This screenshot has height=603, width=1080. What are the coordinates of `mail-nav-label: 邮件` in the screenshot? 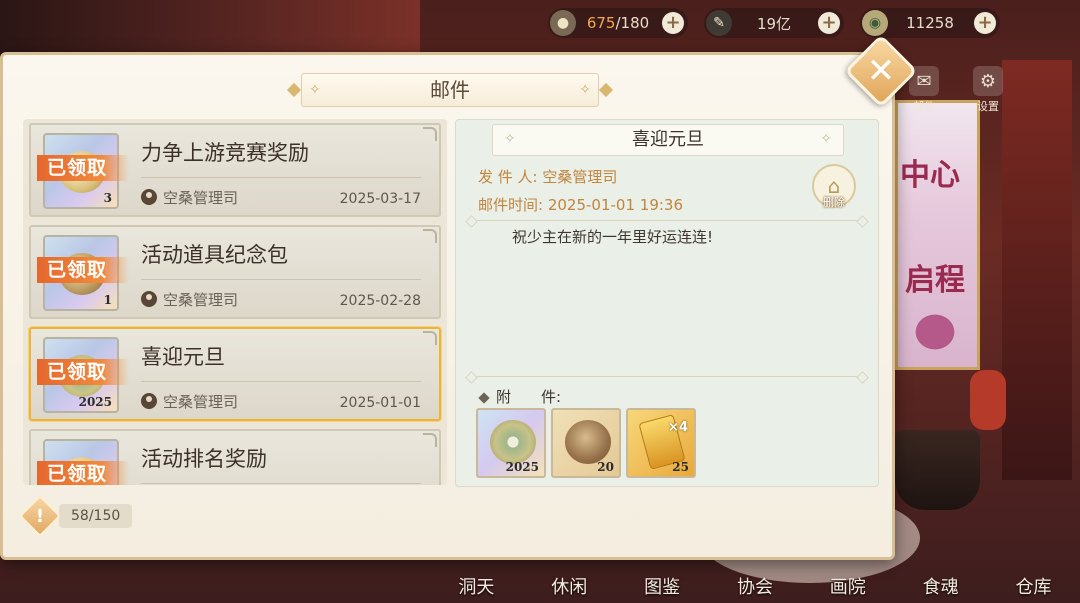 It's located at (924, 106).